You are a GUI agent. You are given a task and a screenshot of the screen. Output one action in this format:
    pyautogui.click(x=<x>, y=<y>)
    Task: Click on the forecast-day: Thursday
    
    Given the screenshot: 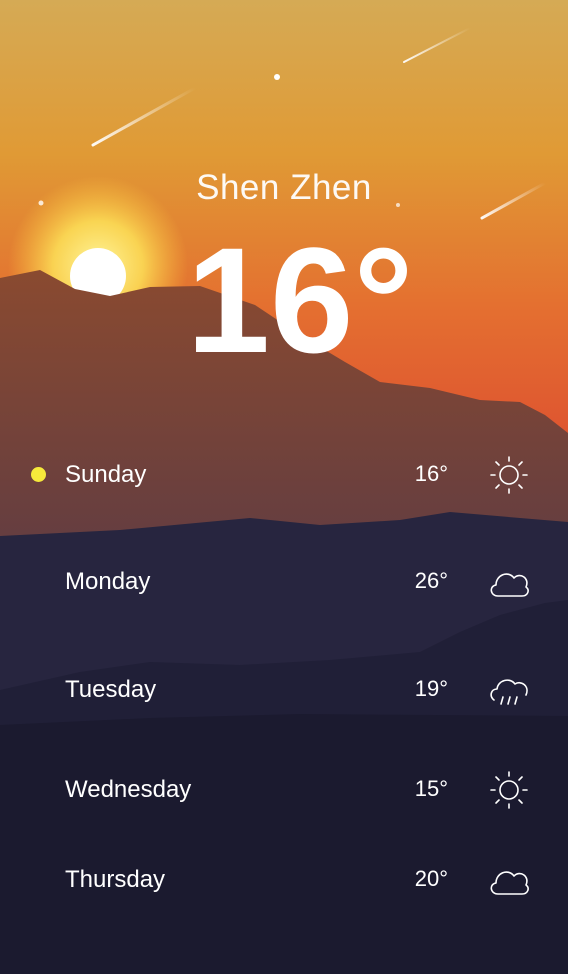 What is the action you would take?
    pyautogui.click(x=115, y=879)
    